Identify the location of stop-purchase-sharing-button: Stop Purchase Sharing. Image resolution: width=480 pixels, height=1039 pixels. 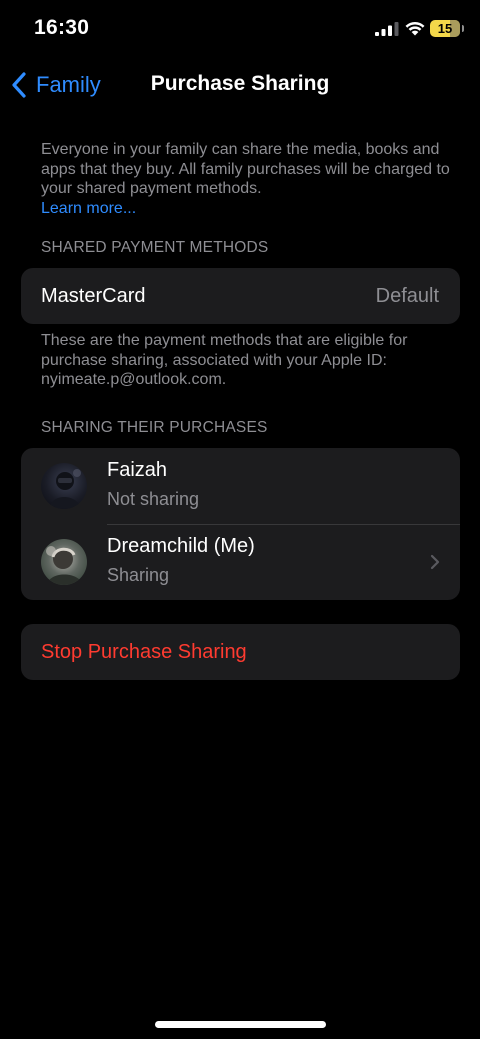
(240, 652).